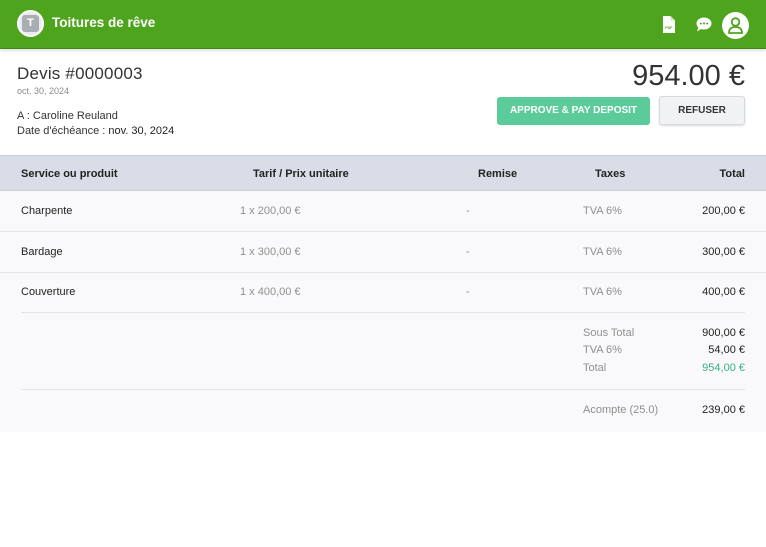 The width and height of the screenshot is (766, 547). What do you see at coordinates (48, 292) in the screenshot?
I see `row-service: Couverture` at bounding box center [48, 292].